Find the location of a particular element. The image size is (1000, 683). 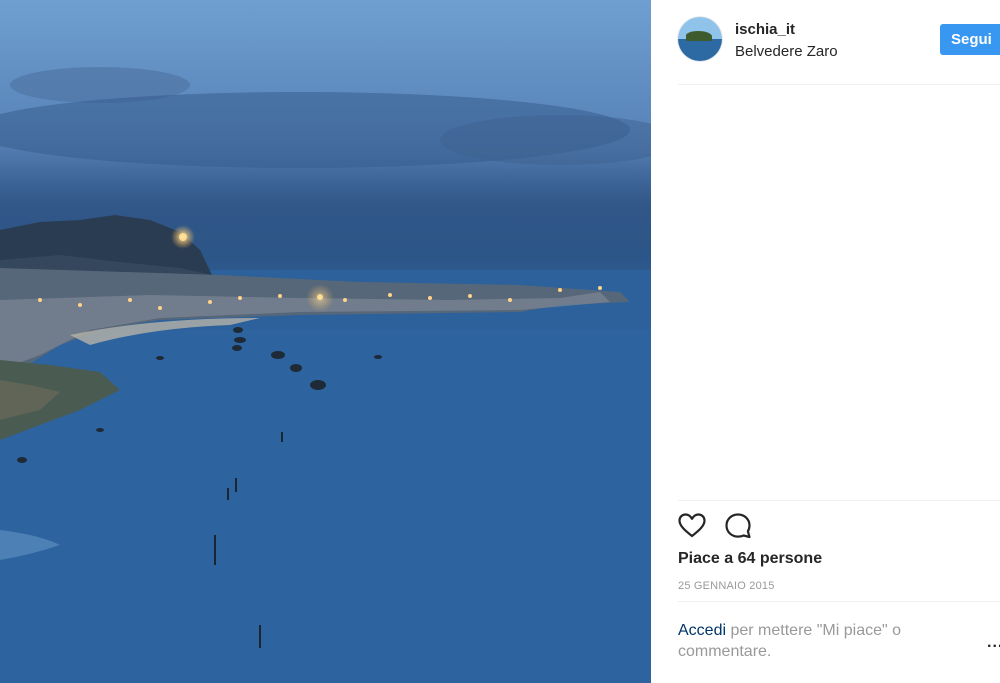

follow-button: Segui is located at coordinates (970, 39).